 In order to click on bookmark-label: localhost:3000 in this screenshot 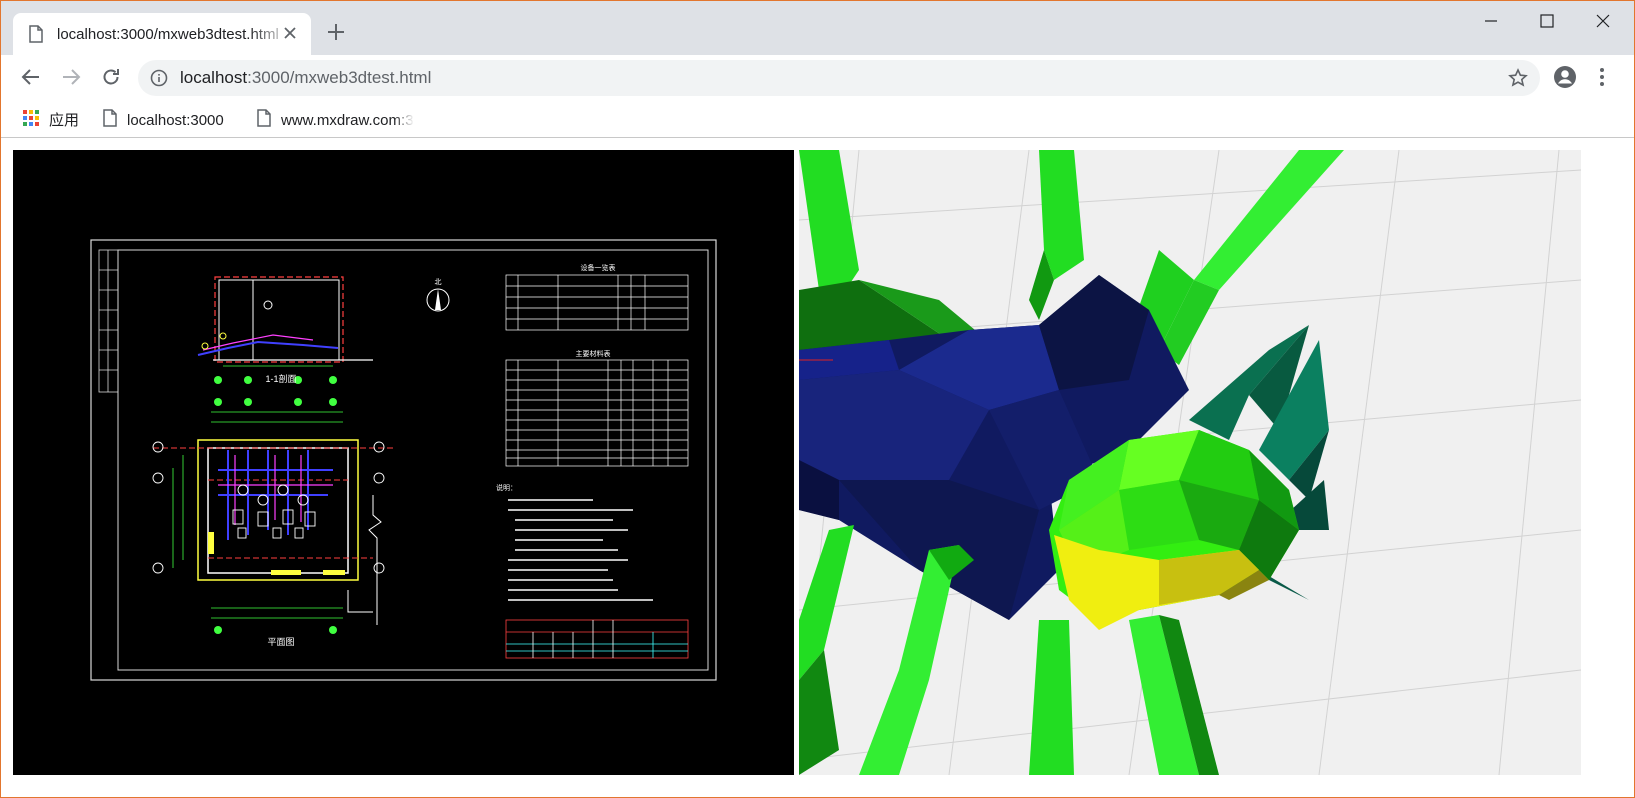, I will do `click(175, 120)`.